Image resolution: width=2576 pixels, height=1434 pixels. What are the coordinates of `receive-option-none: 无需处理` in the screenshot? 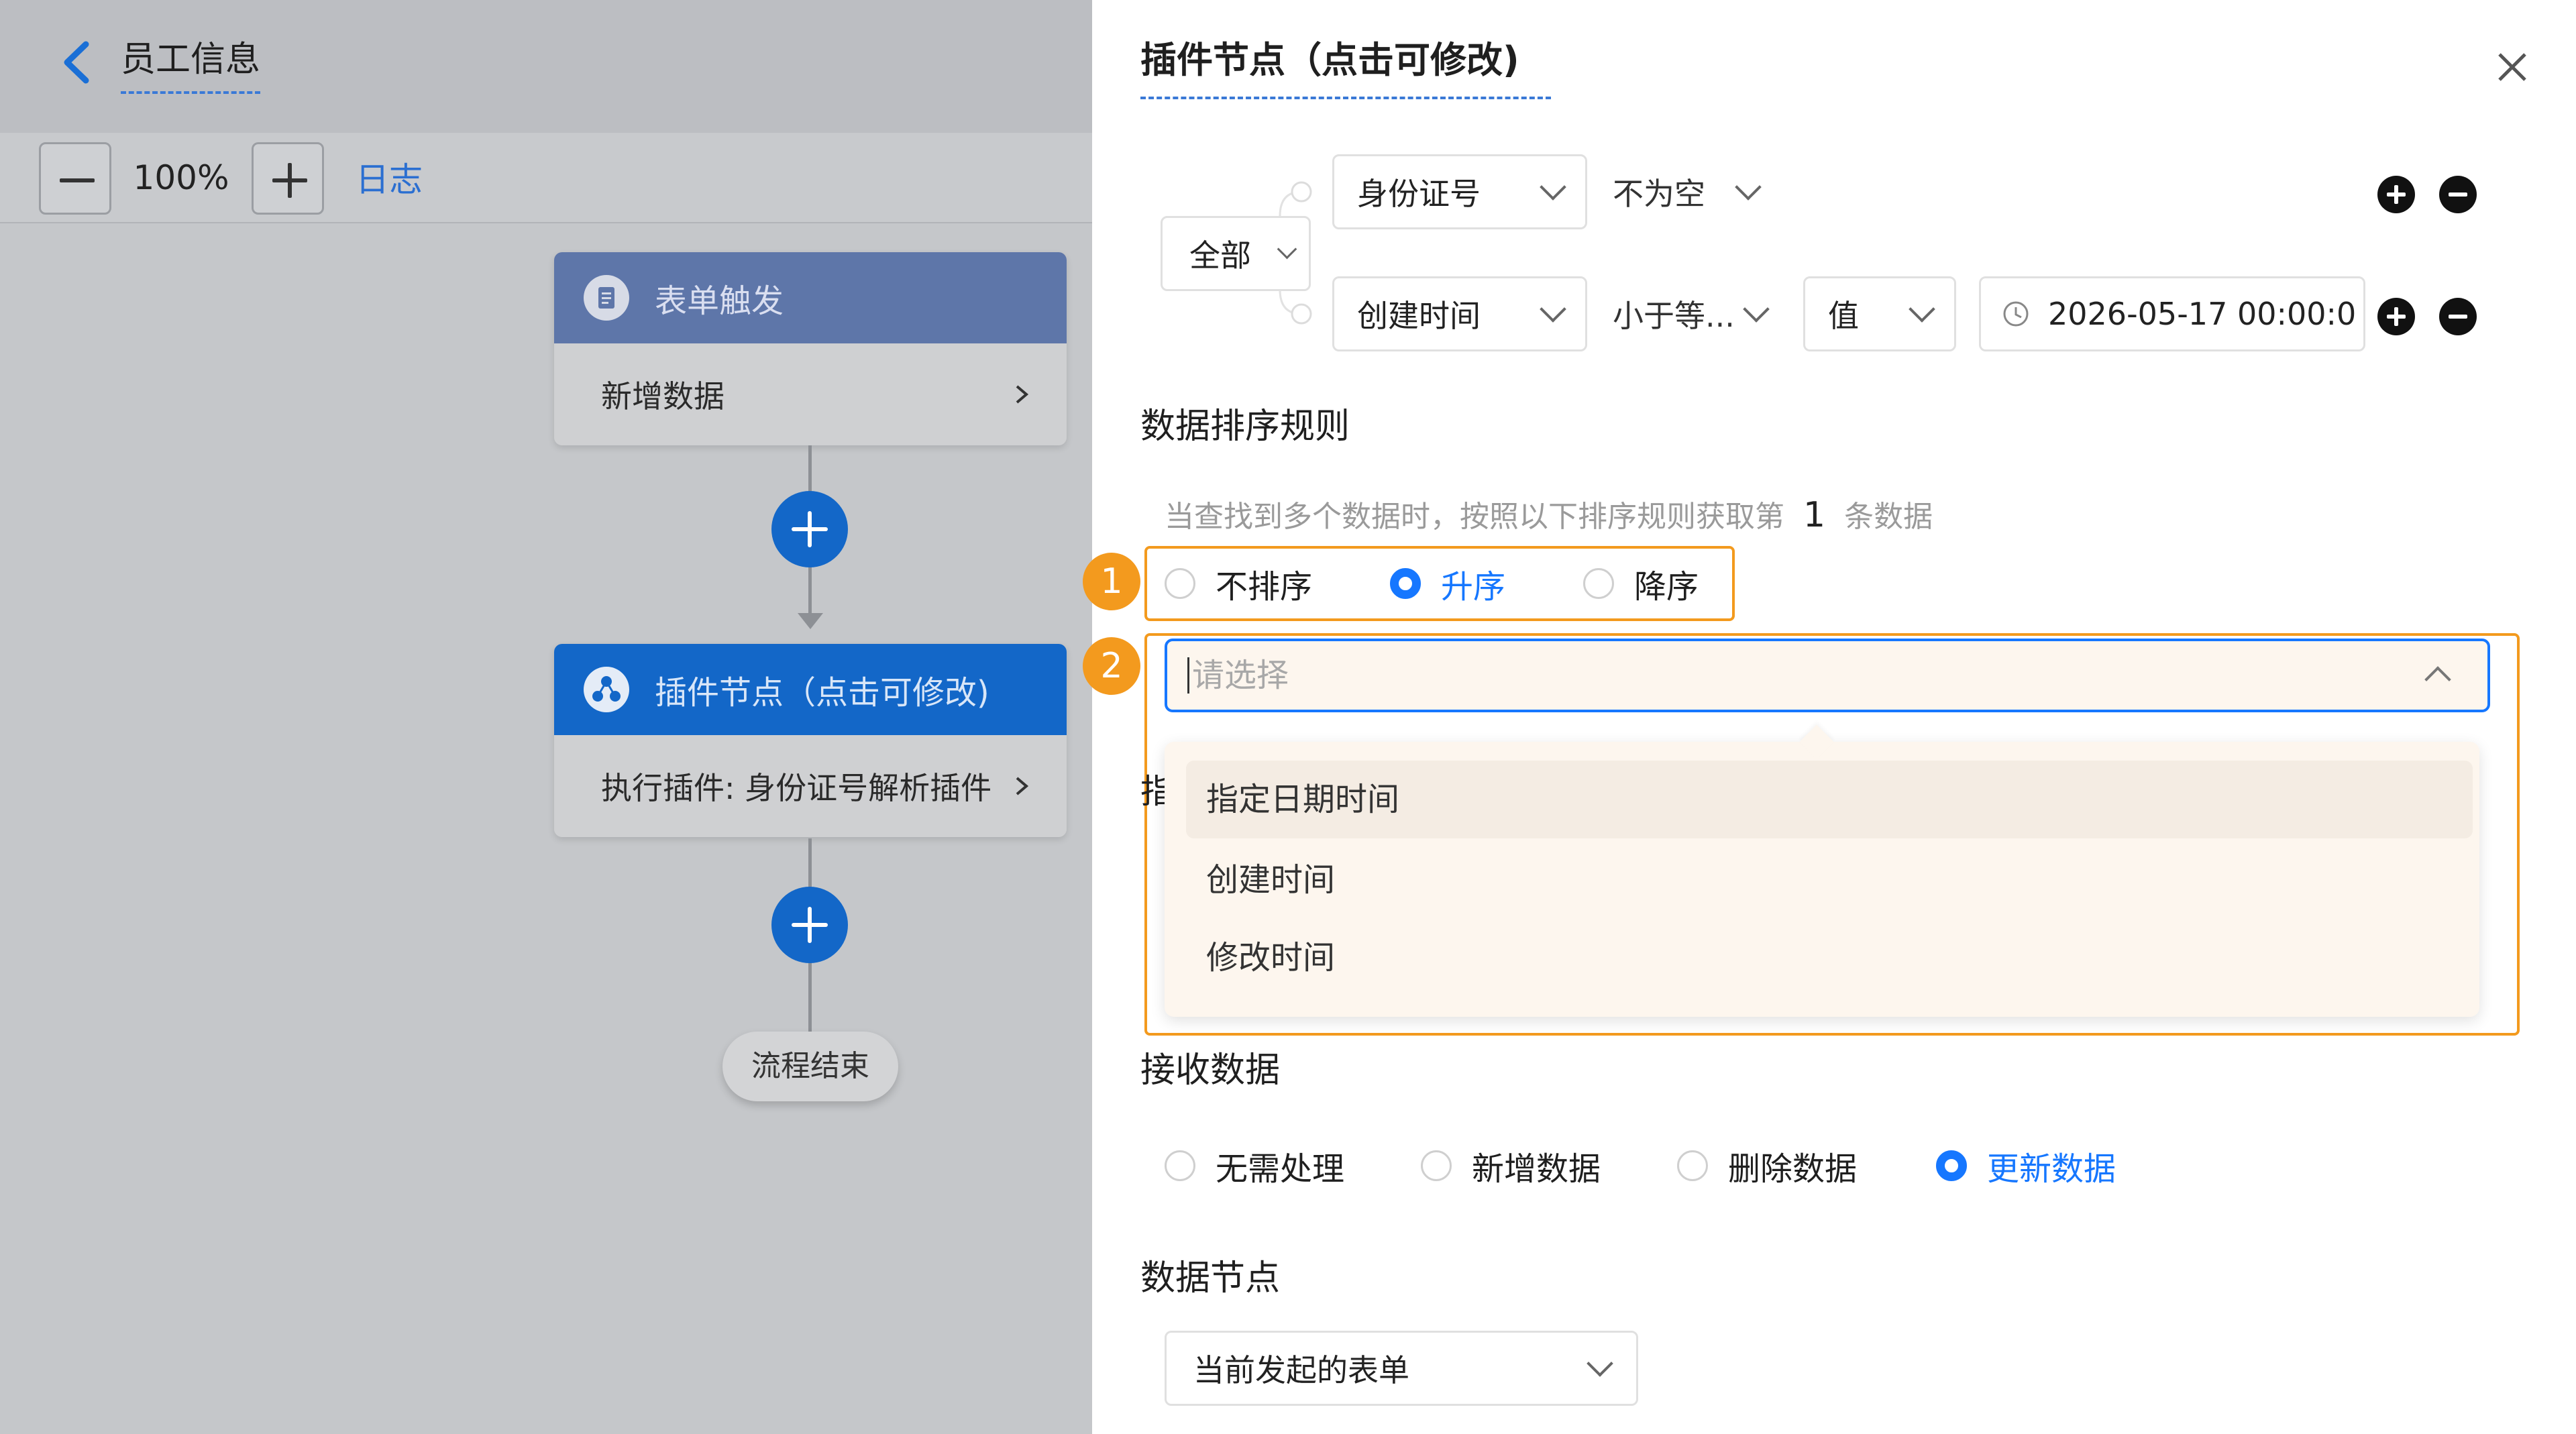 It's located at (1254, 1166).